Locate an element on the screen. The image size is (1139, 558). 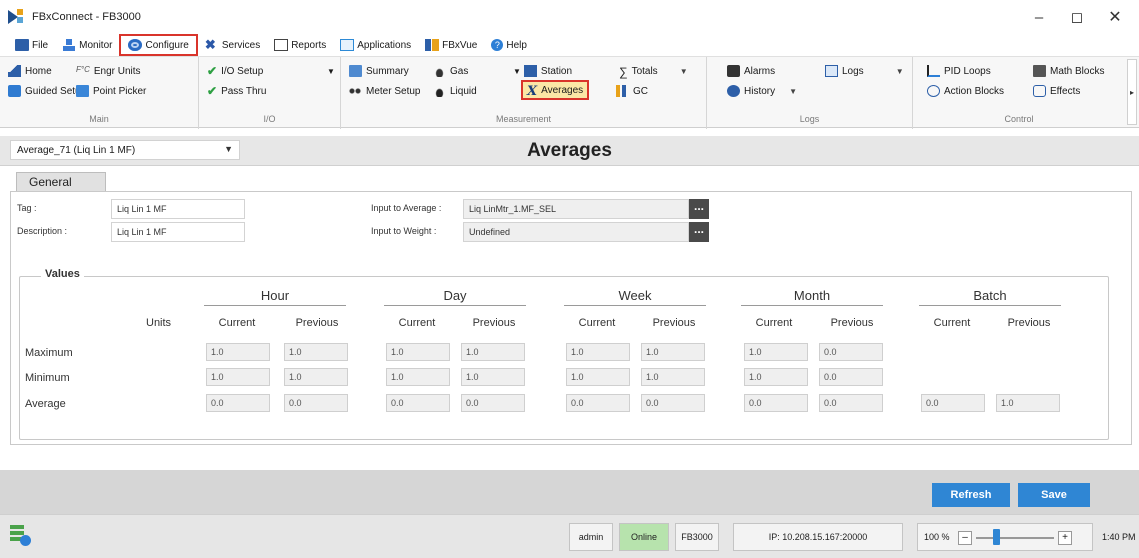
sigma-icon: ∑ is located at coordinates (623, 72).